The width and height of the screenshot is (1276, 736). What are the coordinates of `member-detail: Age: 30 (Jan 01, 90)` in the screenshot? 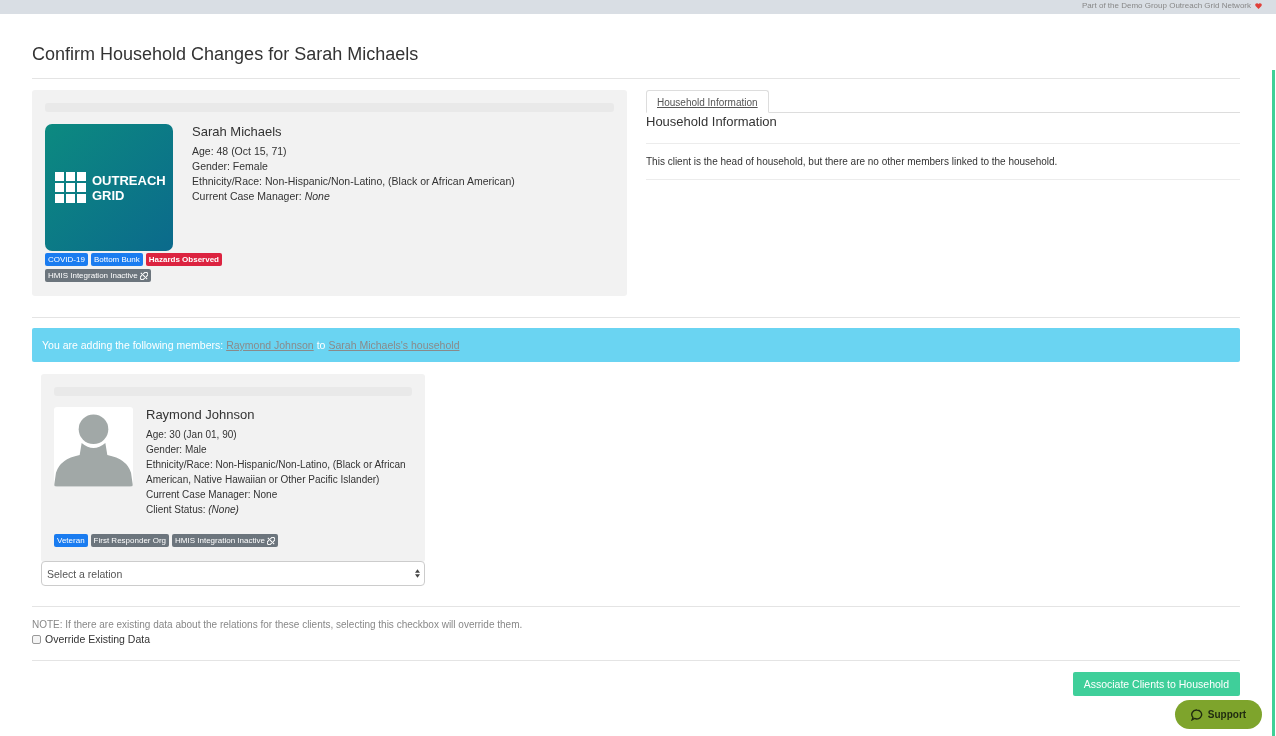 It's located at (192, 435).